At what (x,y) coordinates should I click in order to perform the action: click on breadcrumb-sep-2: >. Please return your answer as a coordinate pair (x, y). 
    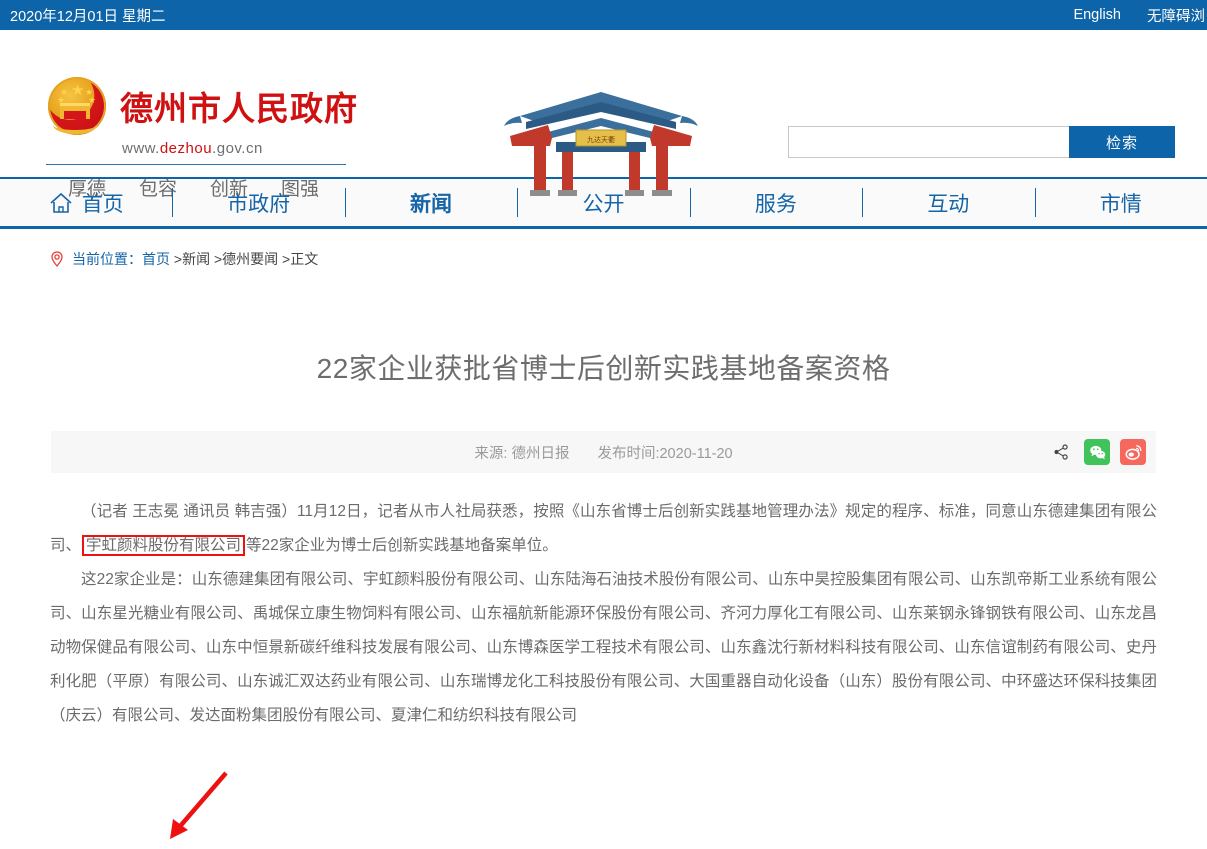
    Looking at the image, I should click on (216, 259).